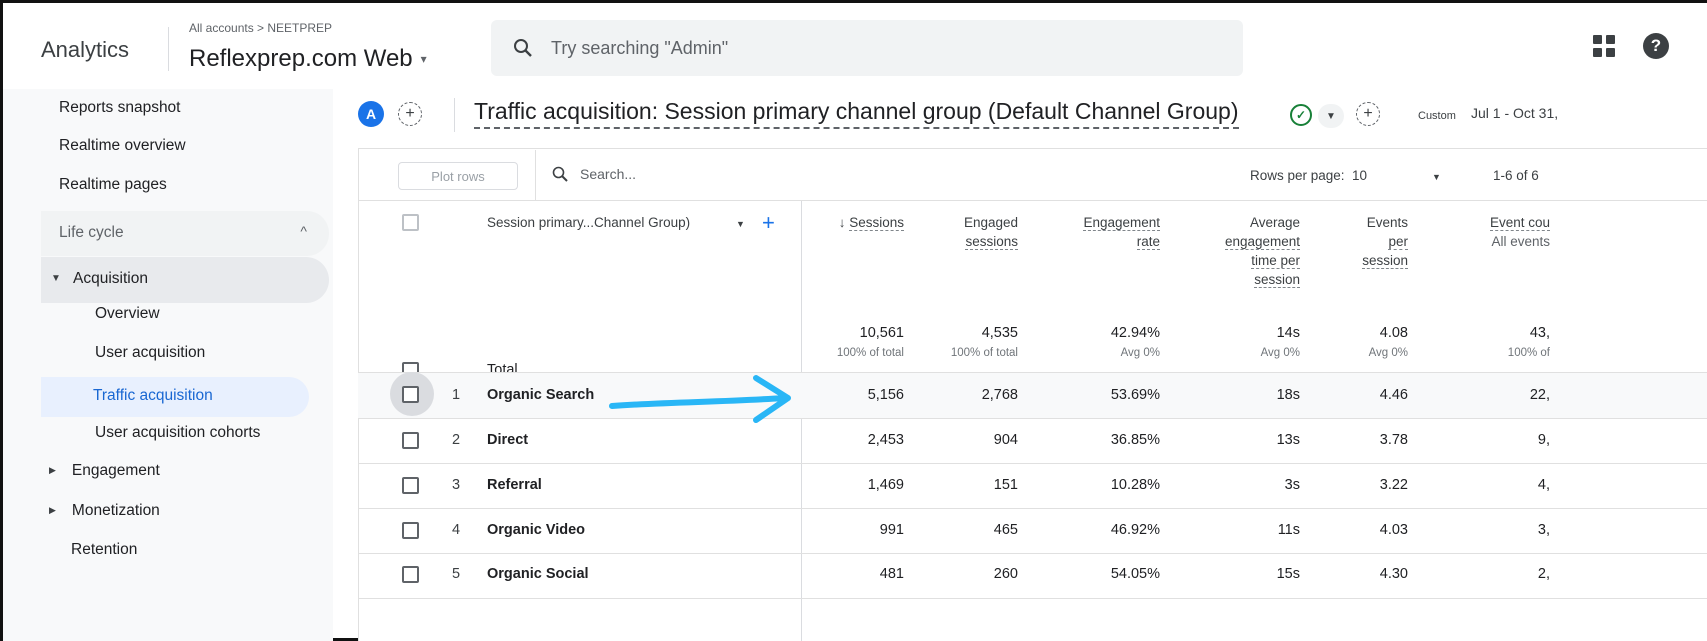  Describe the element at coordinates (1140, 353) in the screenshot. I see `total-rate-sub: Avg 0%` at that location.